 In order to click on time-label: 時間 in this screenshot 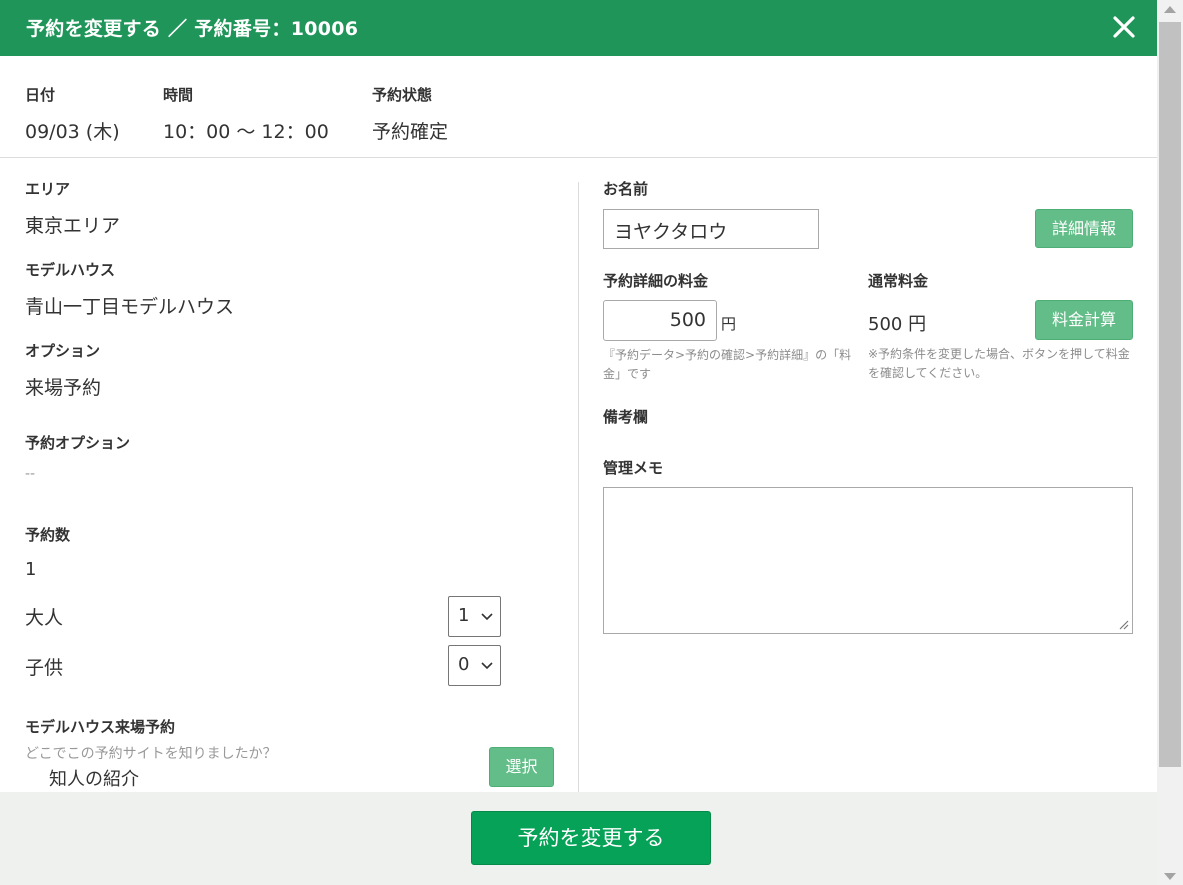, I will do `click(178, 95)`.